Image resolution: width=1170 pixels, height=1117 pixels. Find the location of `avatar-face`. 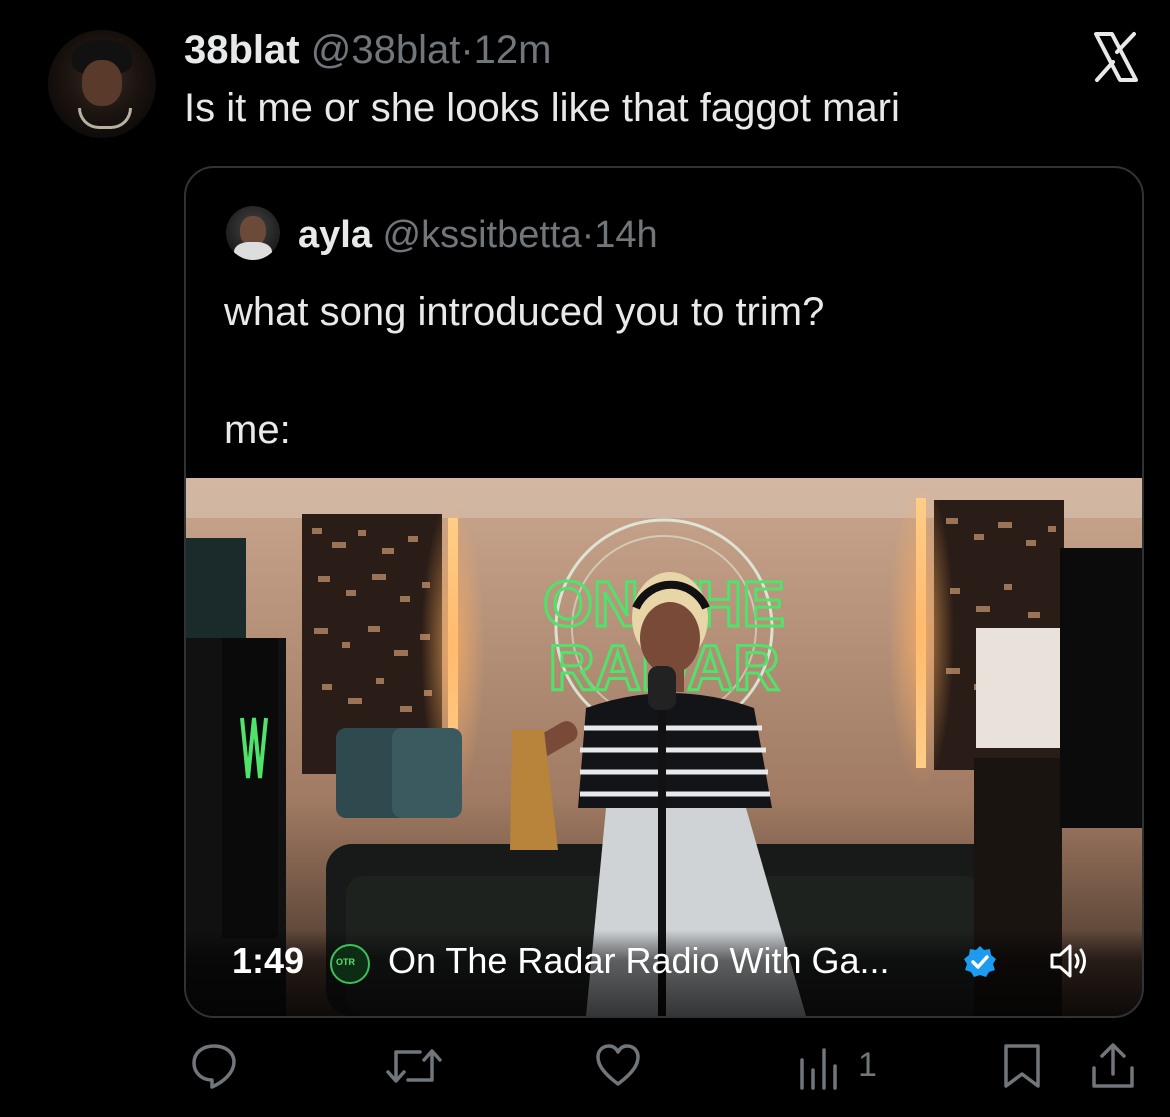

avatar-face is located at coordinates (102, 83).